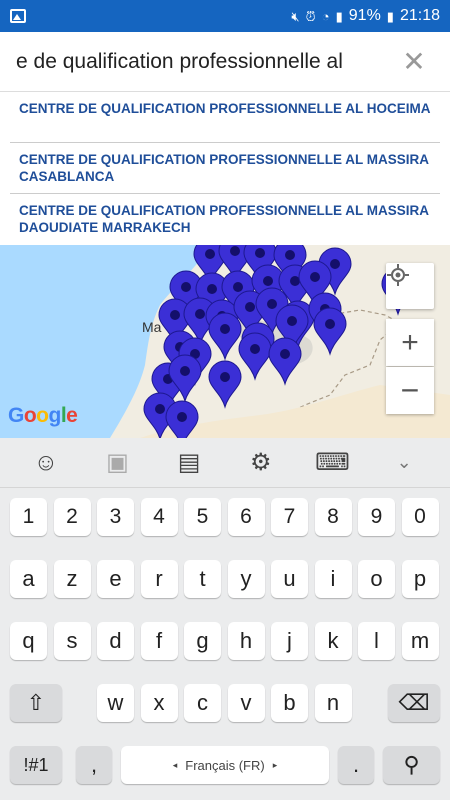  Describe the element at coordinates (202, 517) in the screenshot. I see `key-5: 5` at that location.